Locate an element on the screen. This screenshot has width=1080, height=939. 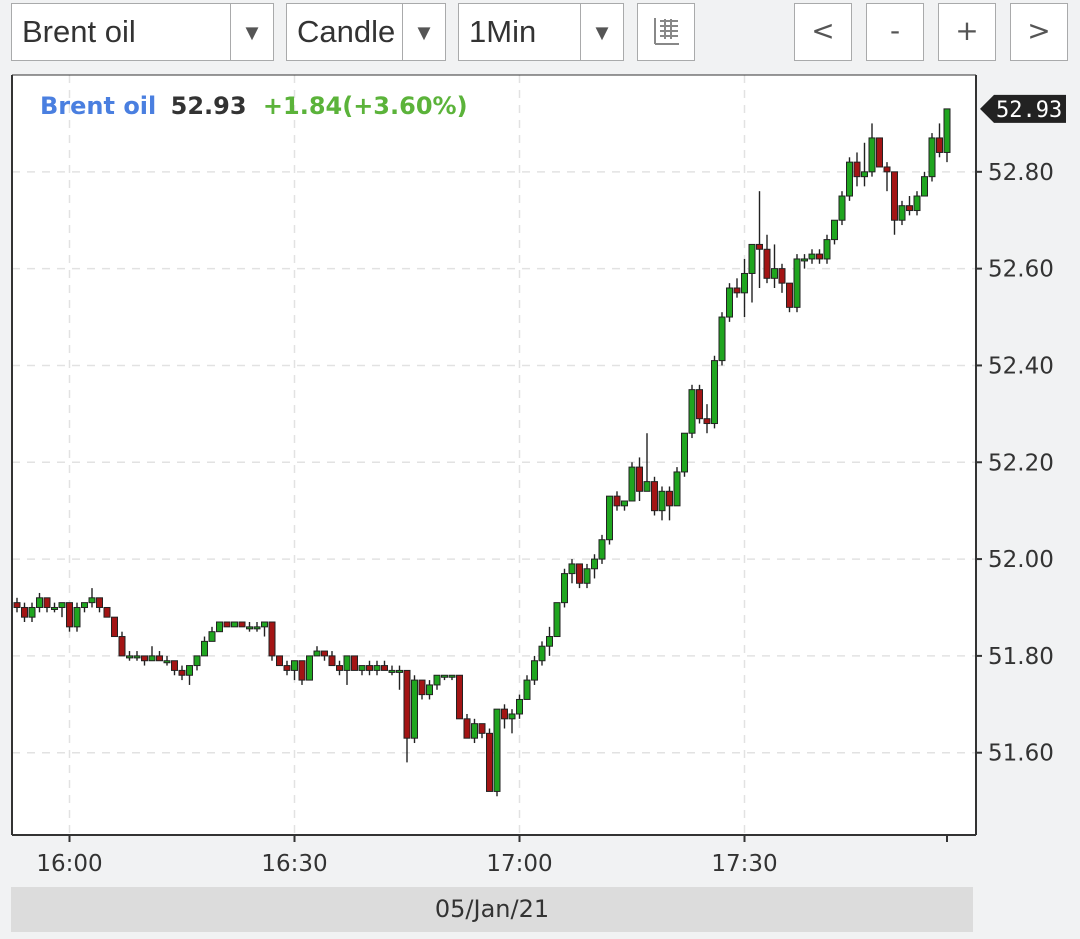
quote-name: Brent oil is located at coordinates (98, 106).